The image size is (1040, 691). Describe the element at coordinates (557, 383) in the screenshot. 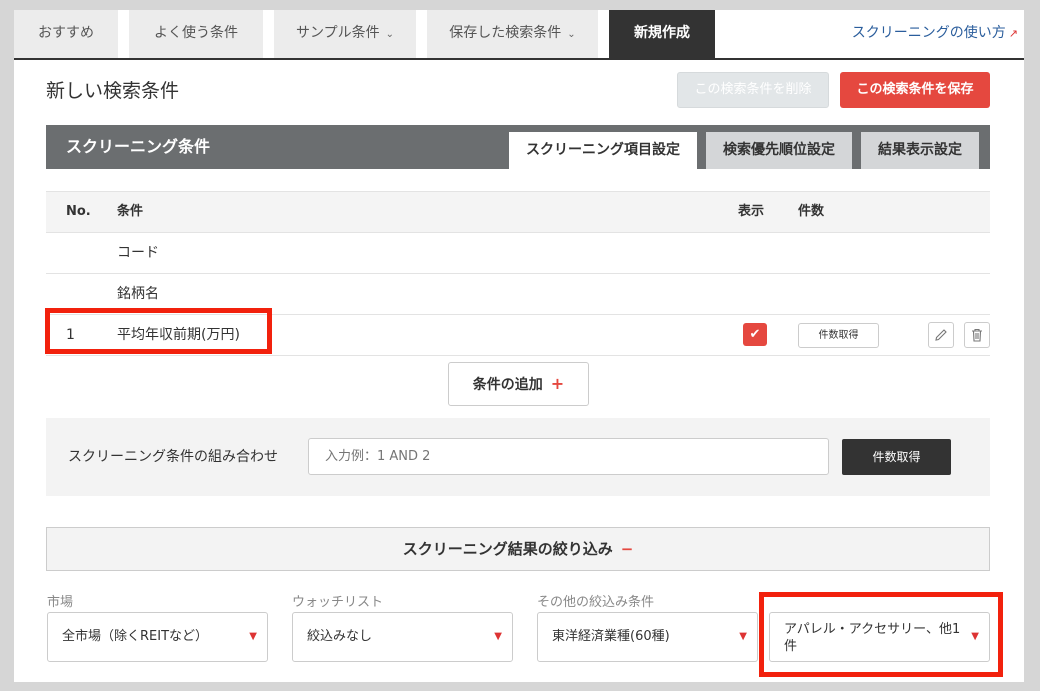

I see `plus-icon: +` at that location.